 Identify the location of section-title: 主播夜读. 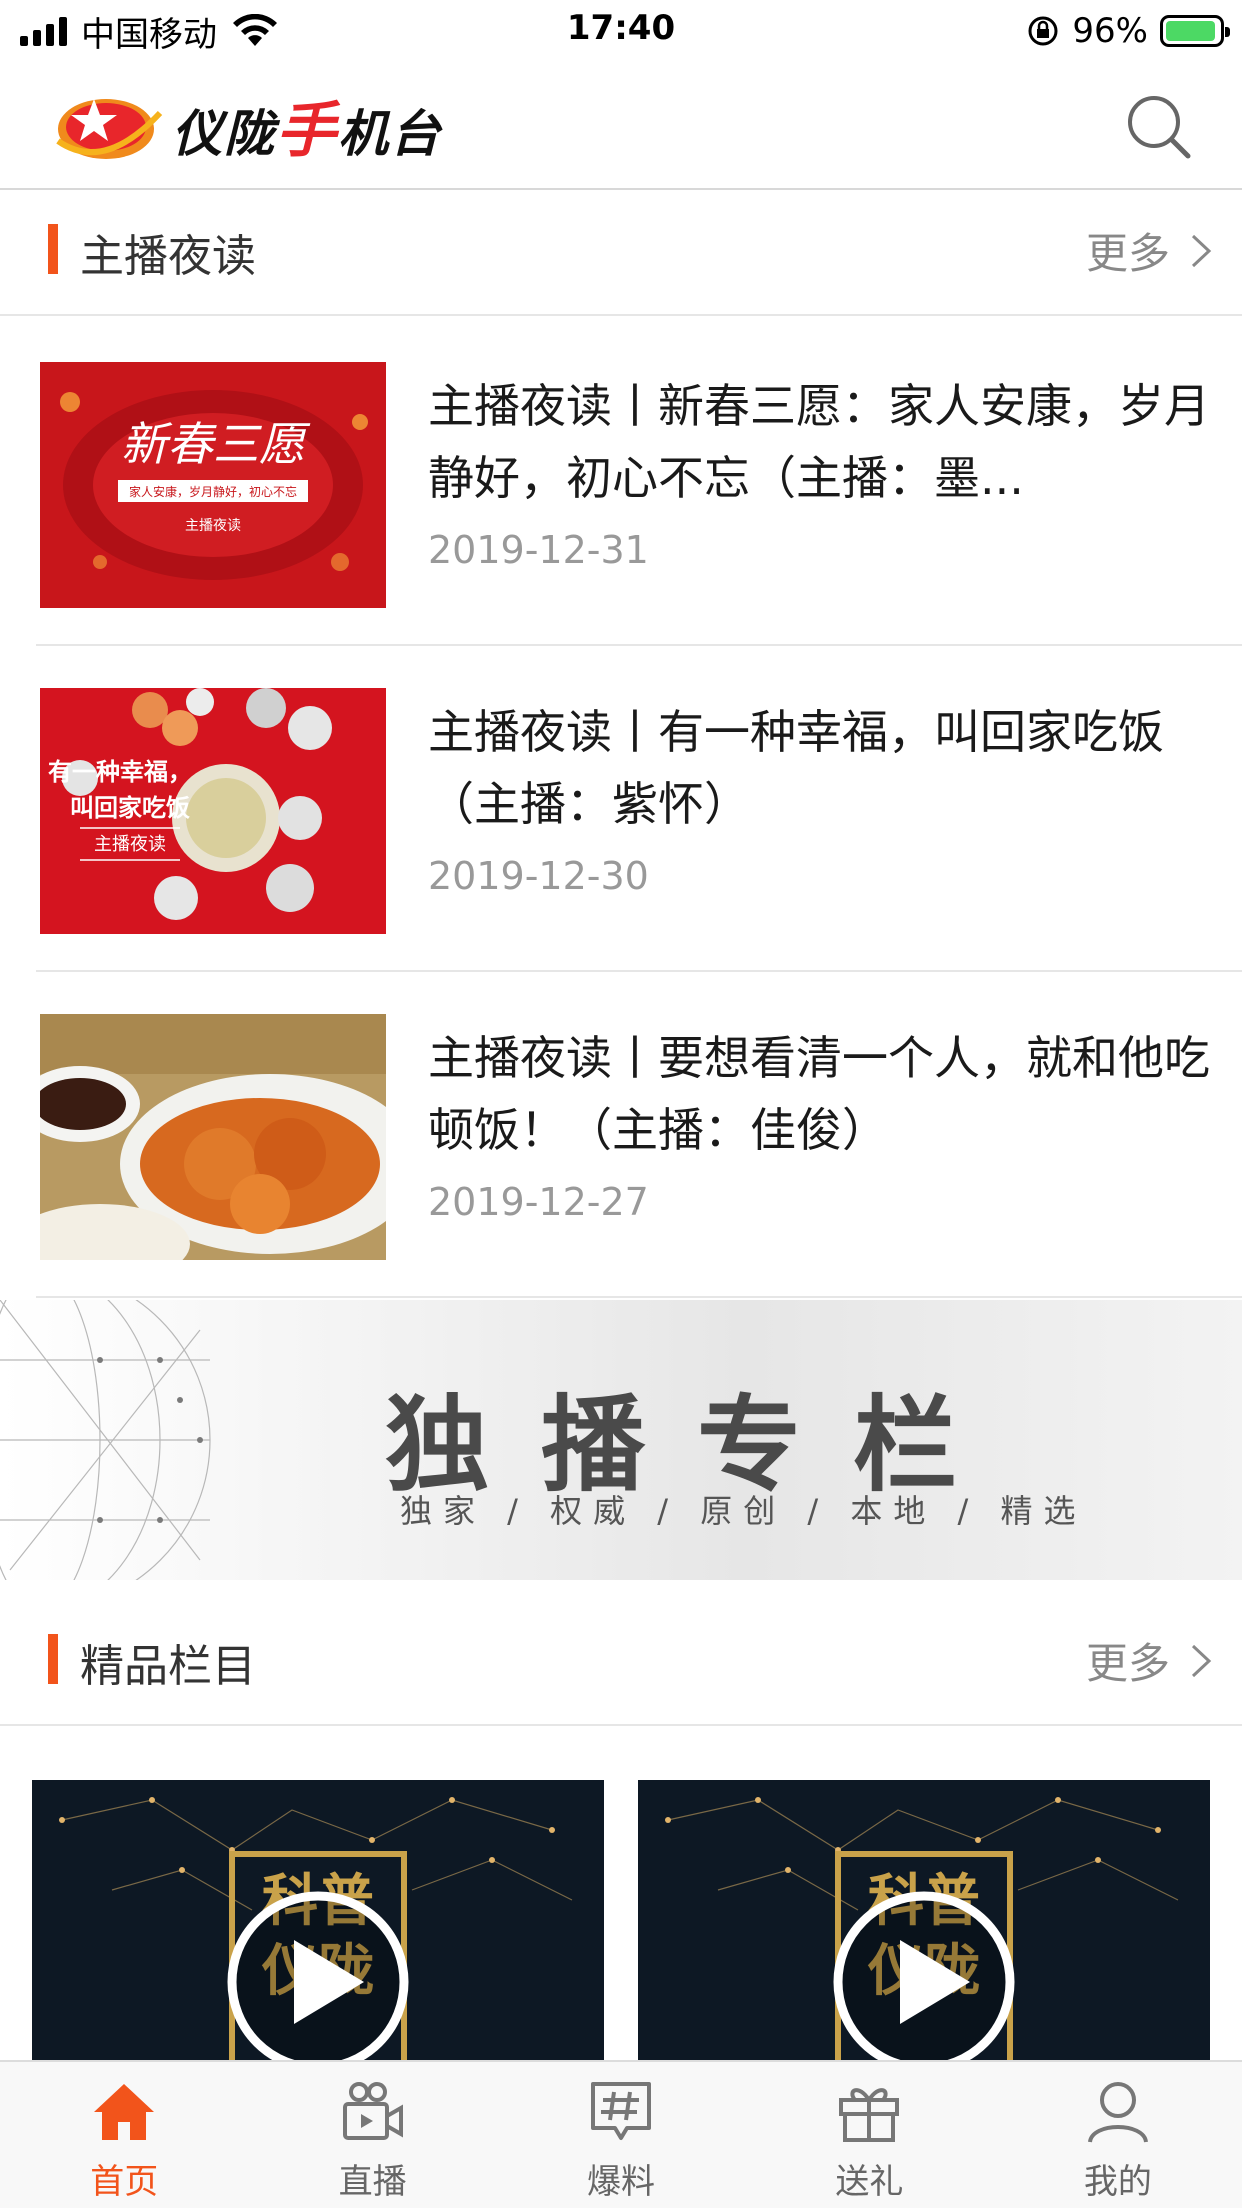
(168, 256).